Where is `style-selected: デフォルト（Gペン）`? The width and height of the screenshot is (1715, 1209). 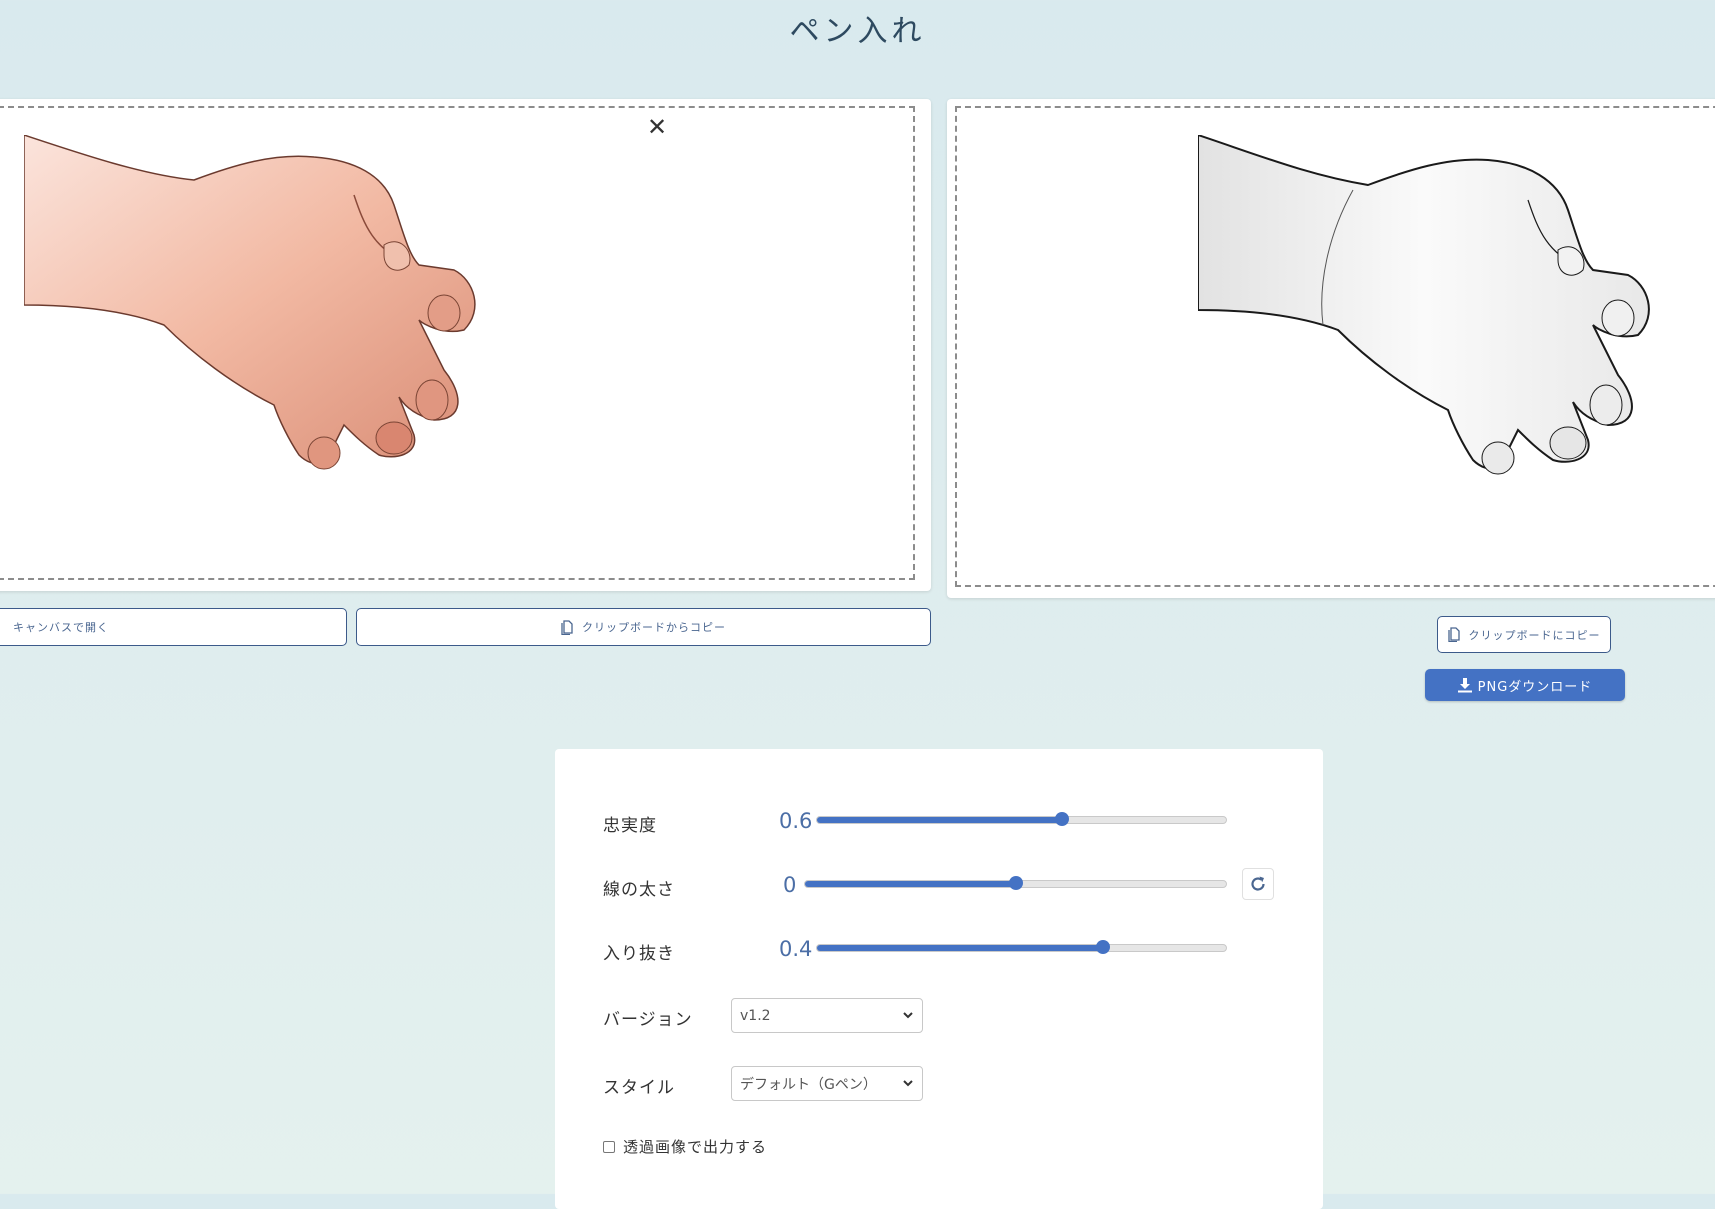 style-selected: デフォルト（Gペン） is located at coordinates (808, 1084).